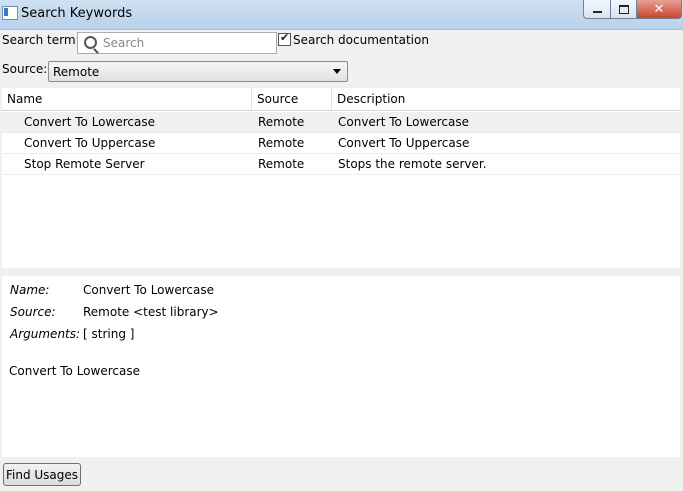  I want to click on row-name: Stop Remote Server, so click(84, 164).